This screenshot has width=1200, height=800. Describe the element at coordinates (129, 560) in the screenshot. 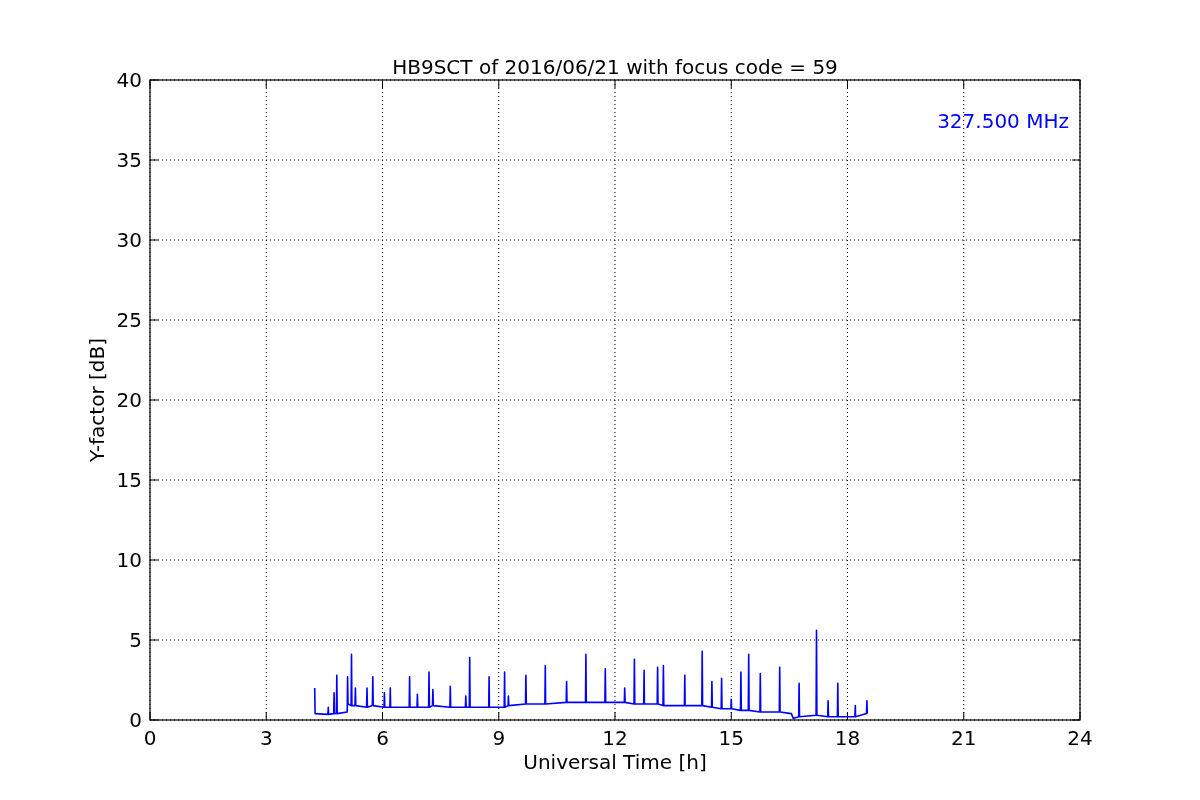

I see `axis-tick-label: 10` at that location.